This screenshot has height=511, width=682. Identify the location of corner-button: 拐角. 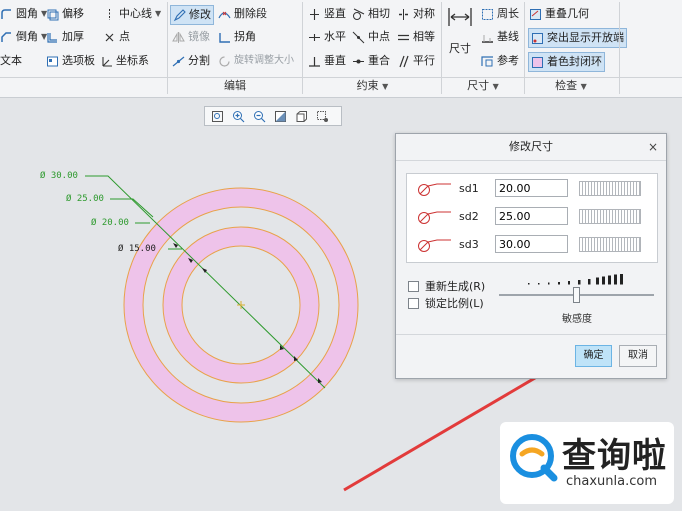
(237, 37).